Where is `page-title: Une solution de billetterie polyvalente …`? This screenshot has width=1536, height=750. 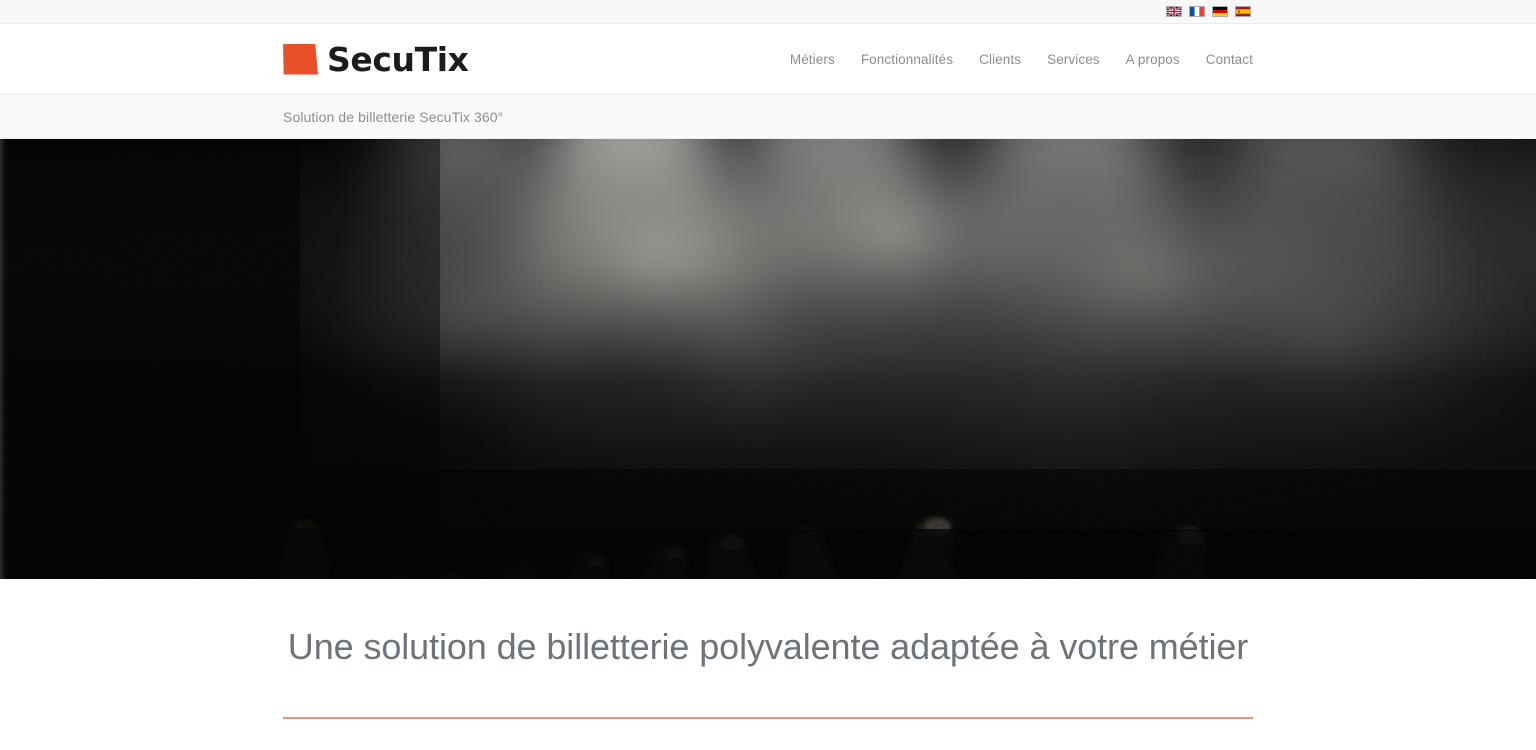 page-title: Une solution de billetterie polyvalente … is located at coordinates (768, 646).